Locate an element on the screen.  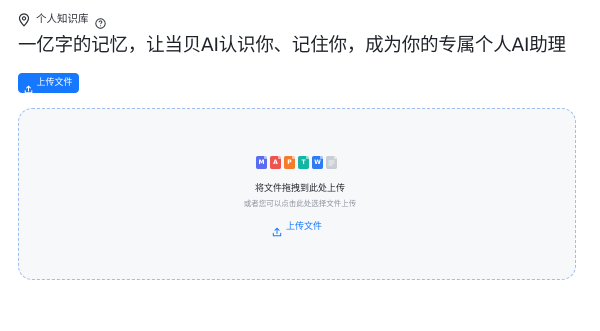
upload-file-button-label: 上传文件 is located at coordinates (54, 83).